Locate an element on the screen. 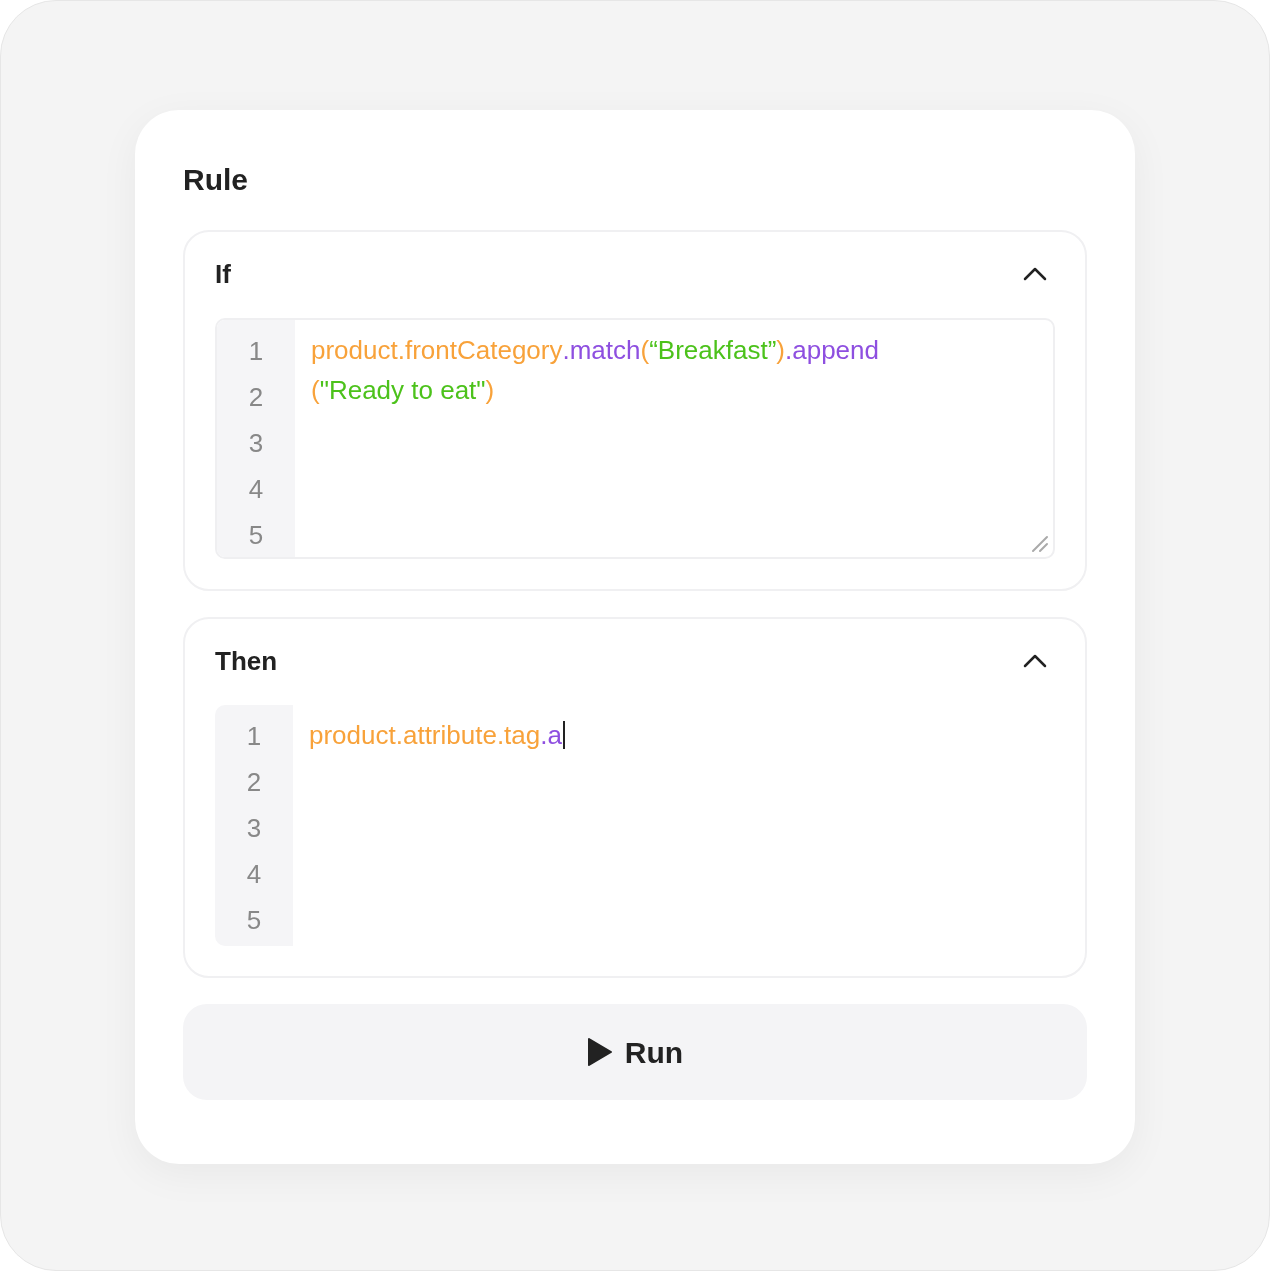 The image size is (1270, 1271). card-title: Rule is located at coordinates (216, 180).